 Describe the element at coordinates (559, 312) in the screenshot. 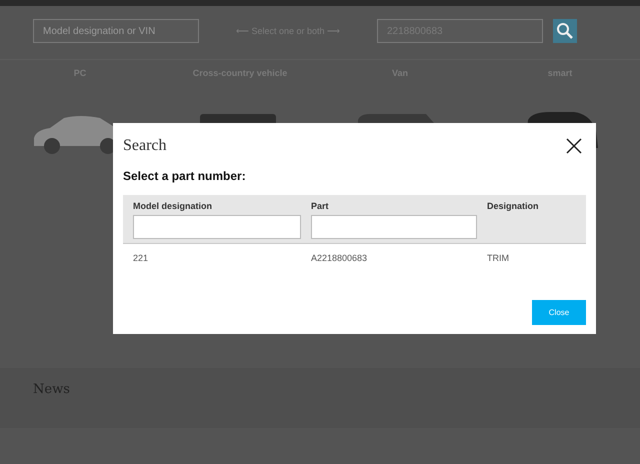

I see `close-button: Close` at that location.